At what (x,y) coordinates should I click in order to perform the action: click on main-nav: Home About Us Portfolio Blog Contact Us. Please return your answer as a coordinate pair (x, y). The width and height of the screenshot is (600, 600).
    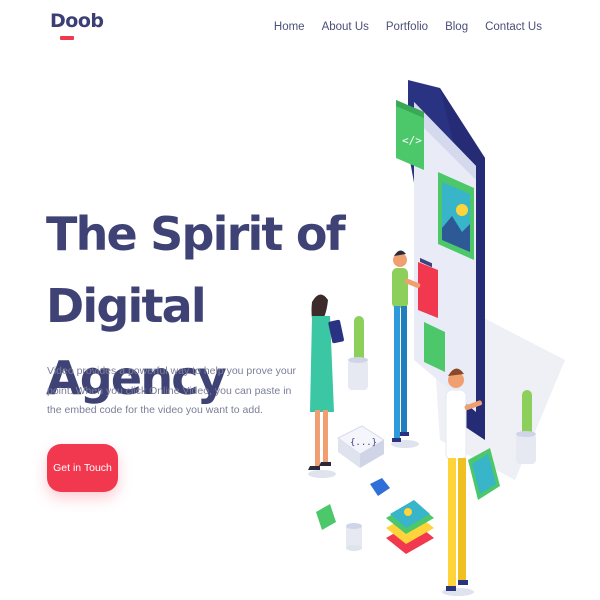
    Looking at the image, I should click on (399, 27).